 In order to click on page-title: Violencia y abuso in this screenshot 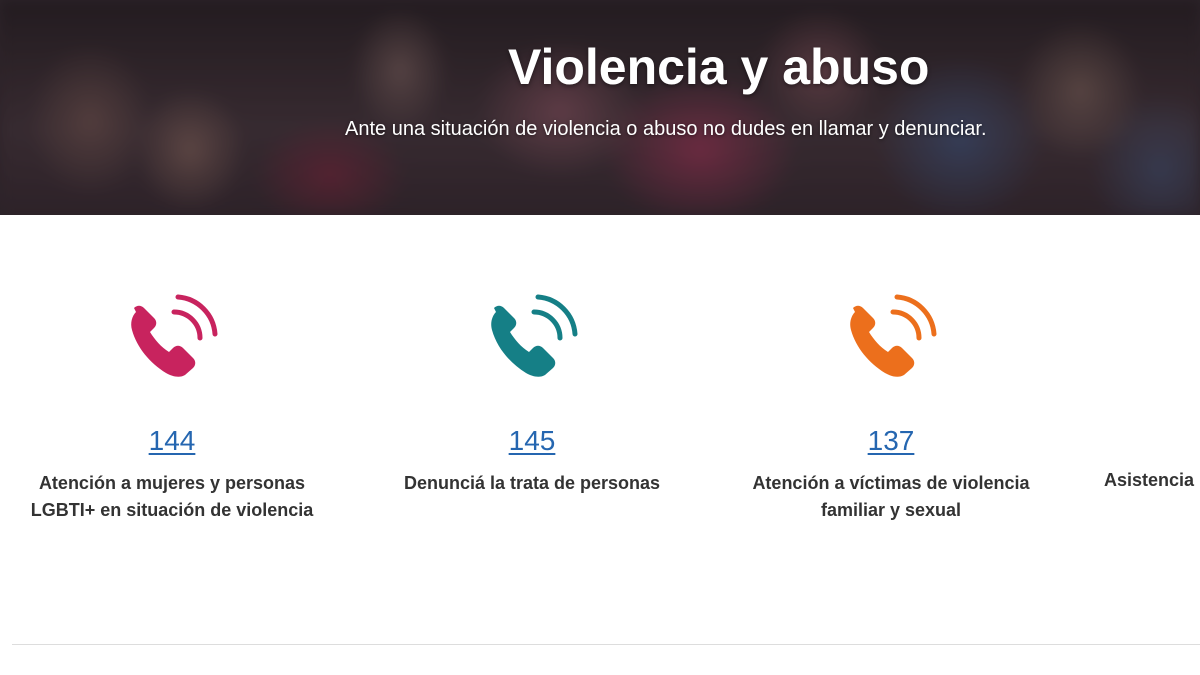, I will do `click(719, 67)`.